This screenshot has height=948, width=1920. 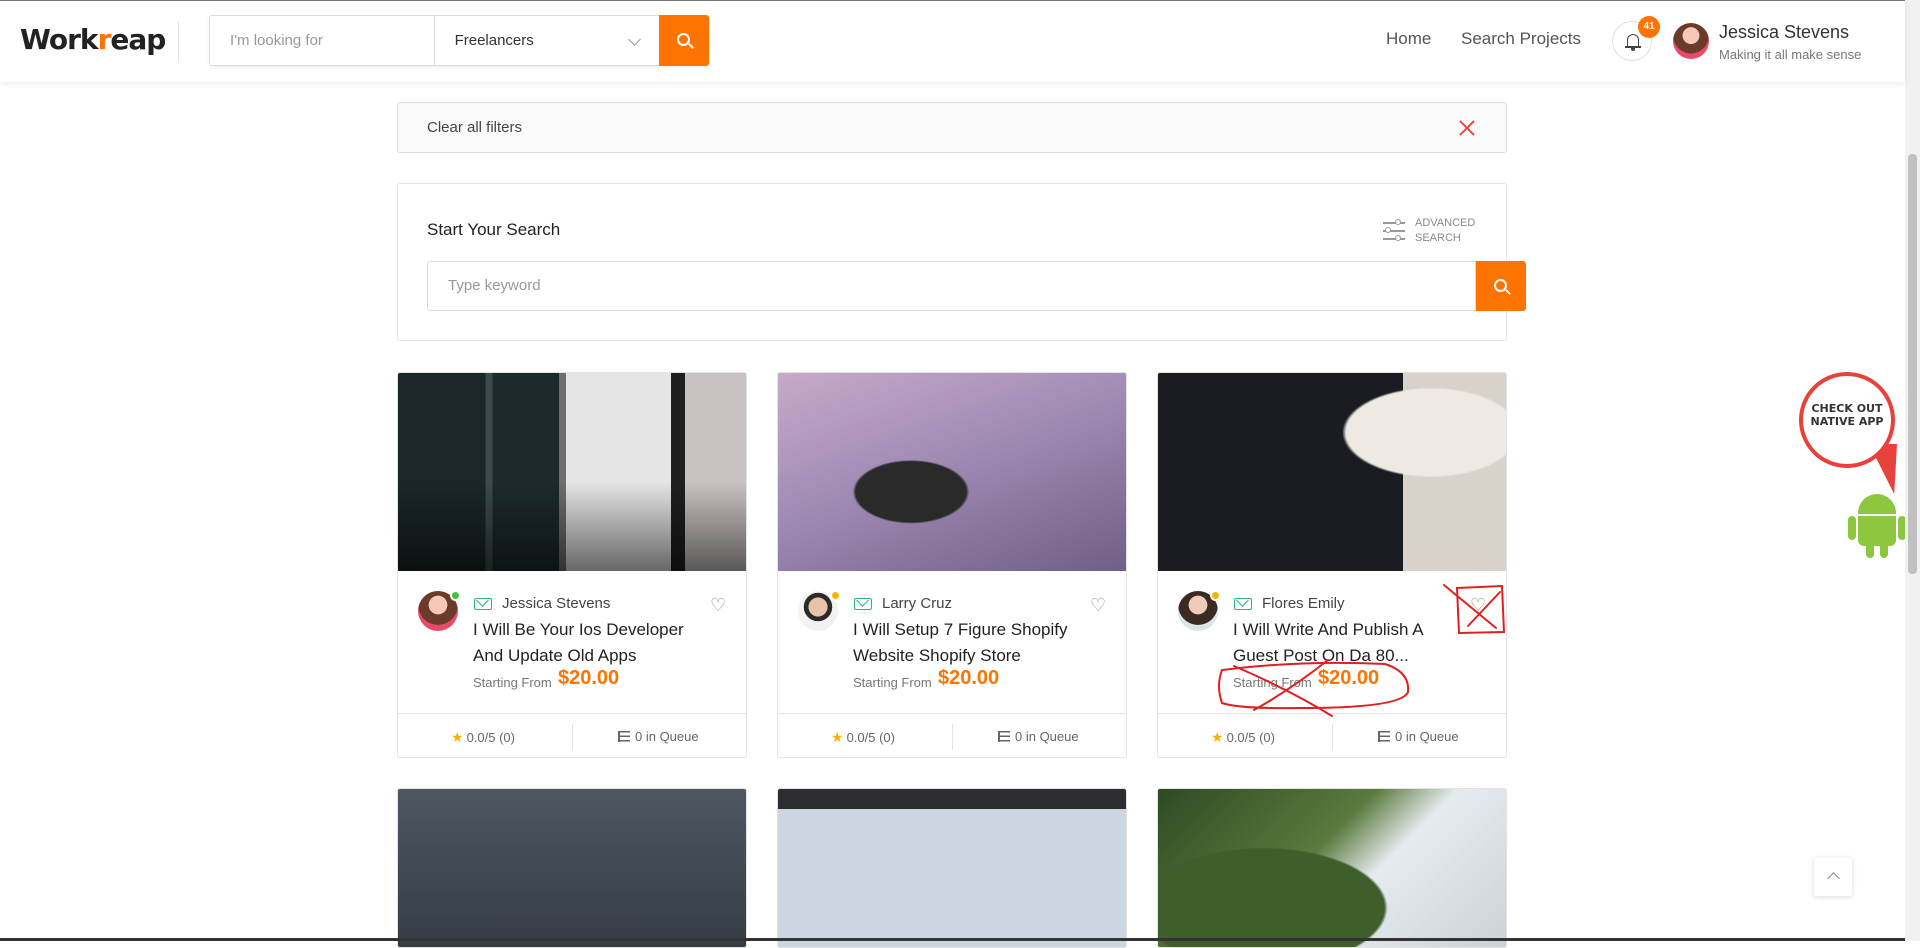 I want to click on gig-title-line: I Will Write And Publish A, so click(x=1328, y=629).